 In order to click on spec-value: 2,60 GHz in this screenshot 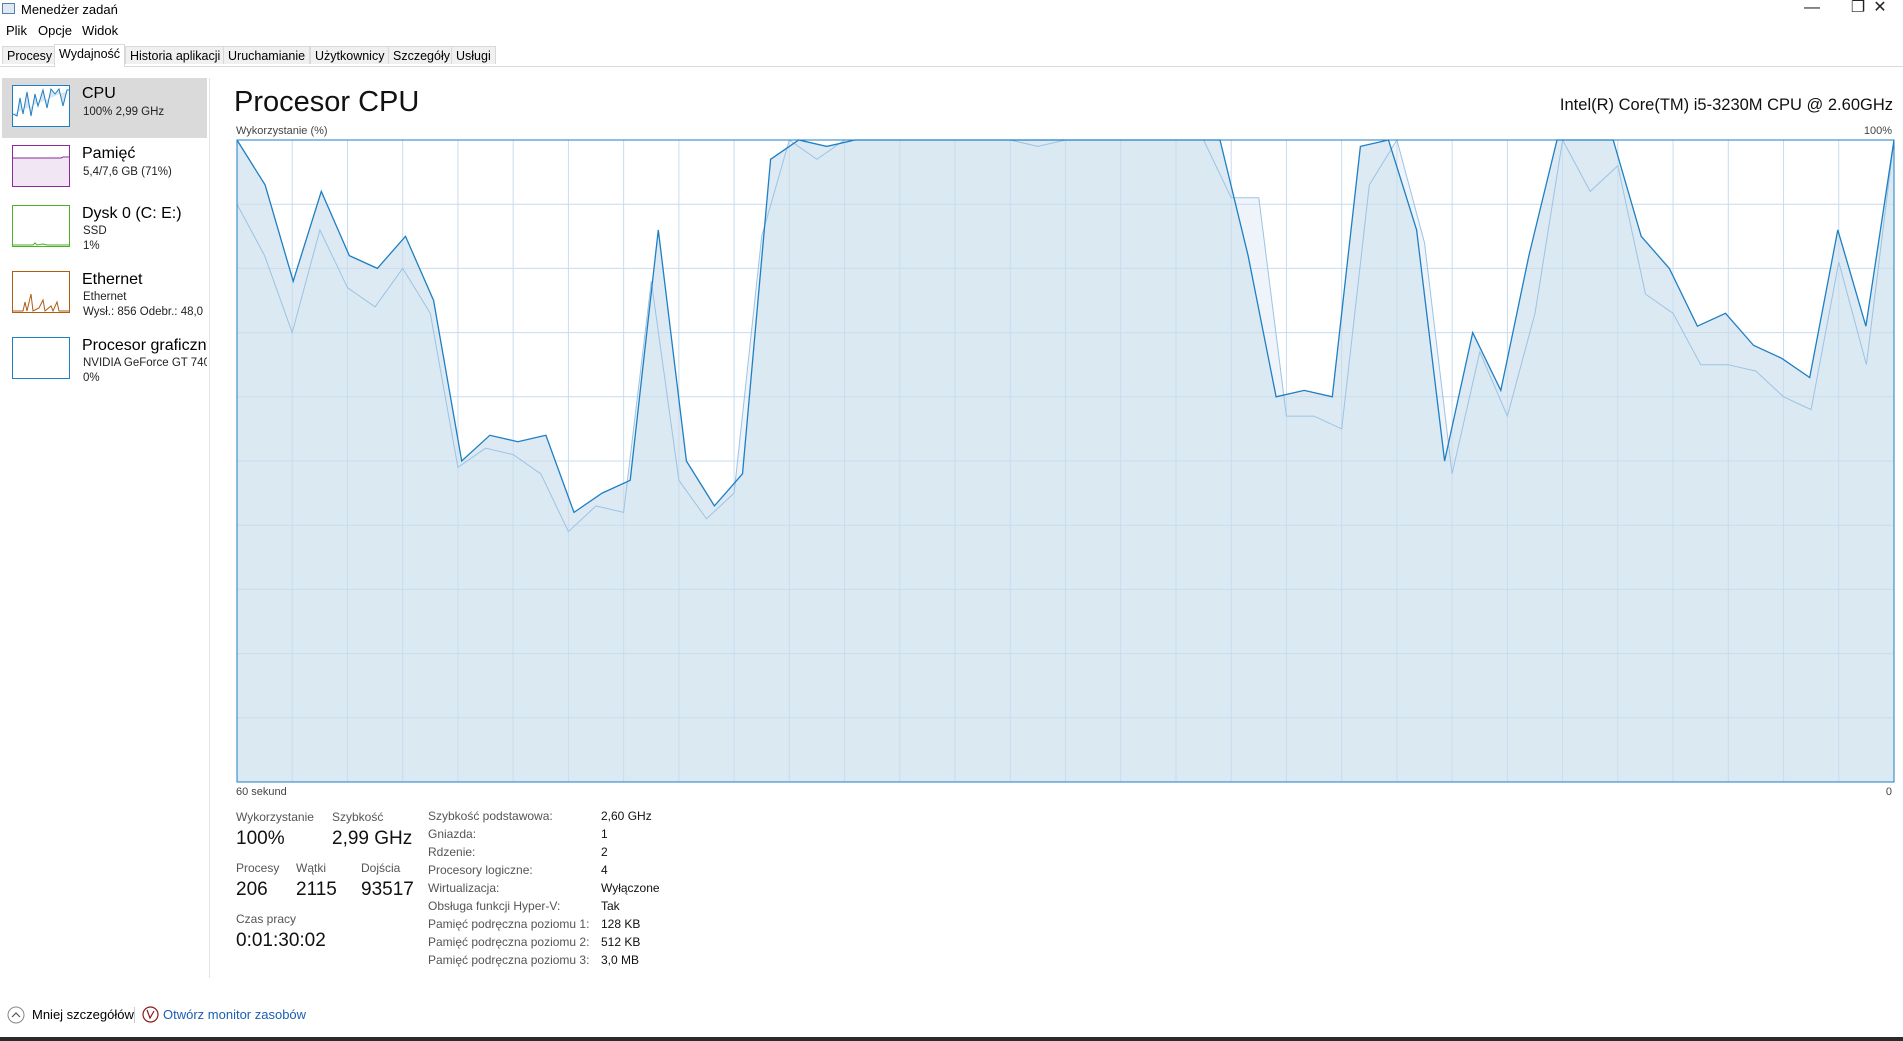, I will do `click(626, 816)`.